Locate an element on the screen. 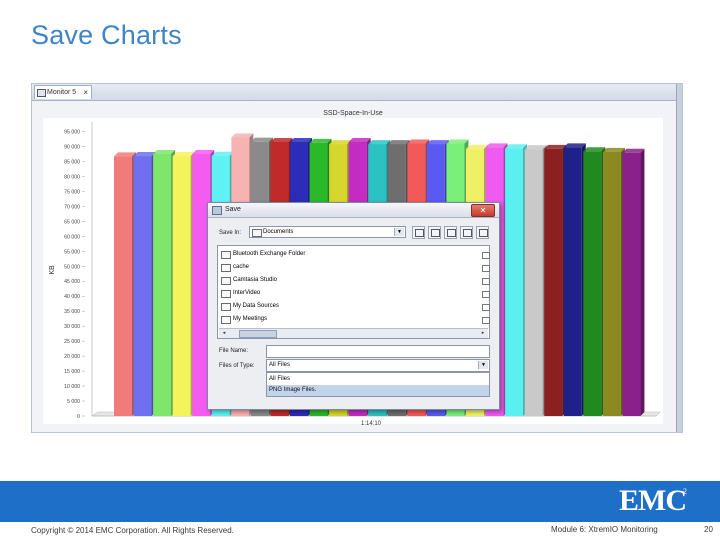  y-tick-label: 75 000 is located at coordinates (72, 192).